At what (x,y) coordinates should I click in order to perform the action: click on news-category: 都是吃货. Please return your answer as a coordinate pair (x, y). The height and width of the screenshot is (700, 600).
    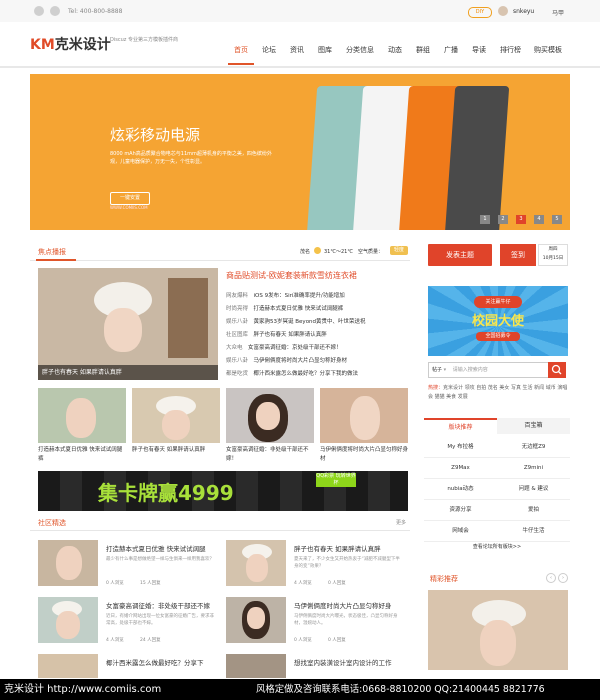
    Looking at the image, I should click on (237, 374).